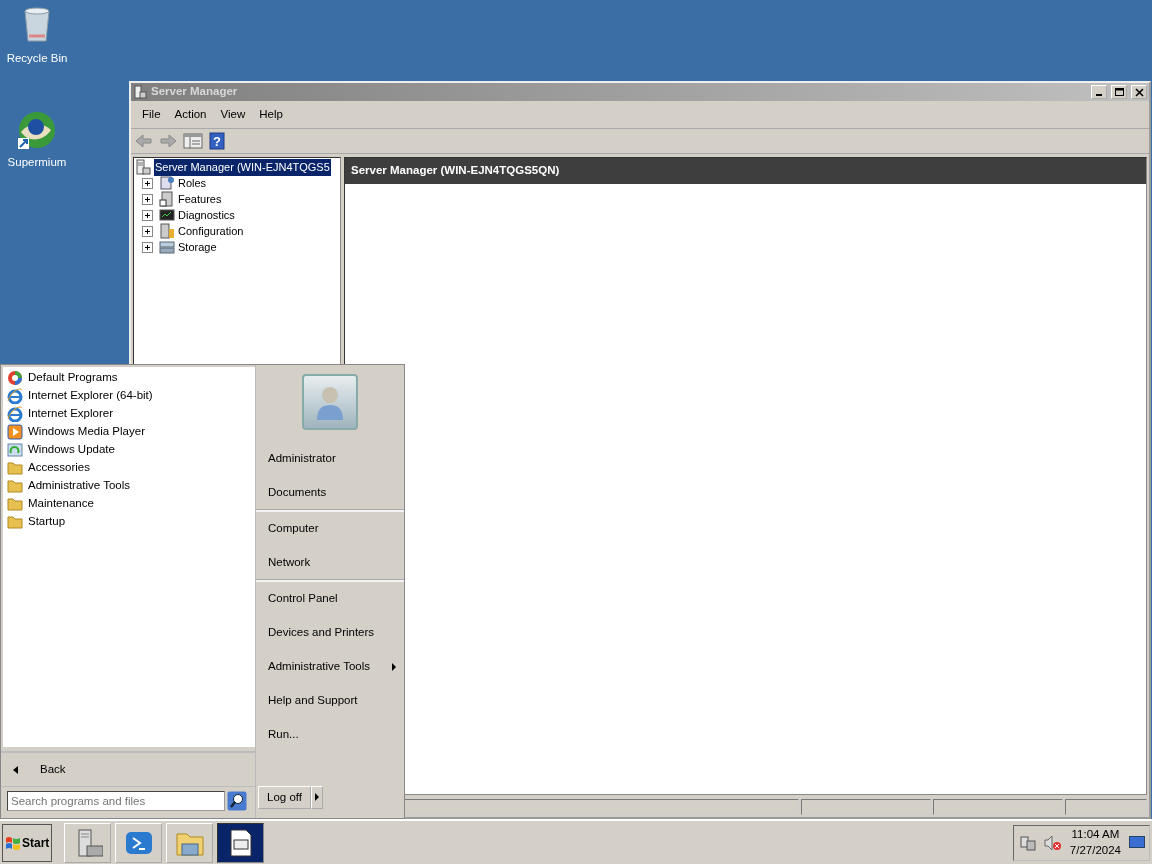 The image size is (1152, 864). What do you see at coordinates (240, 842) in the screenshot?
I see `taskbar-button` at bounding box center [240, 842].